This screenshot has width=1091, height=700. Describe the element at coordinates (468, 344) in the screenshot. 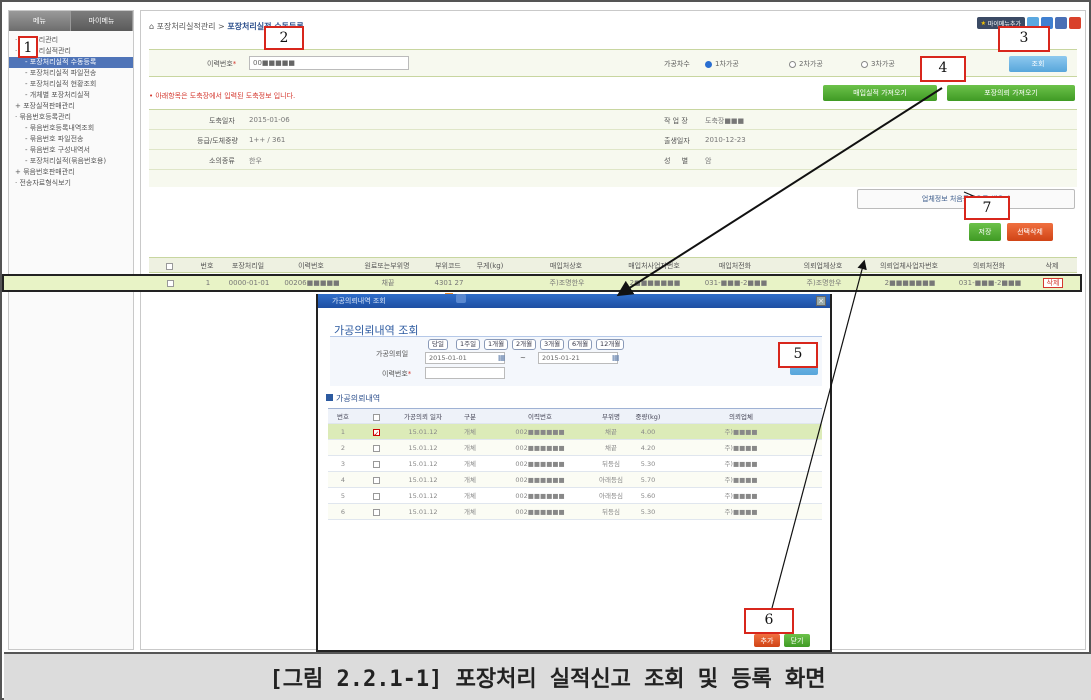

I see `period-button: 1주일` at that location.